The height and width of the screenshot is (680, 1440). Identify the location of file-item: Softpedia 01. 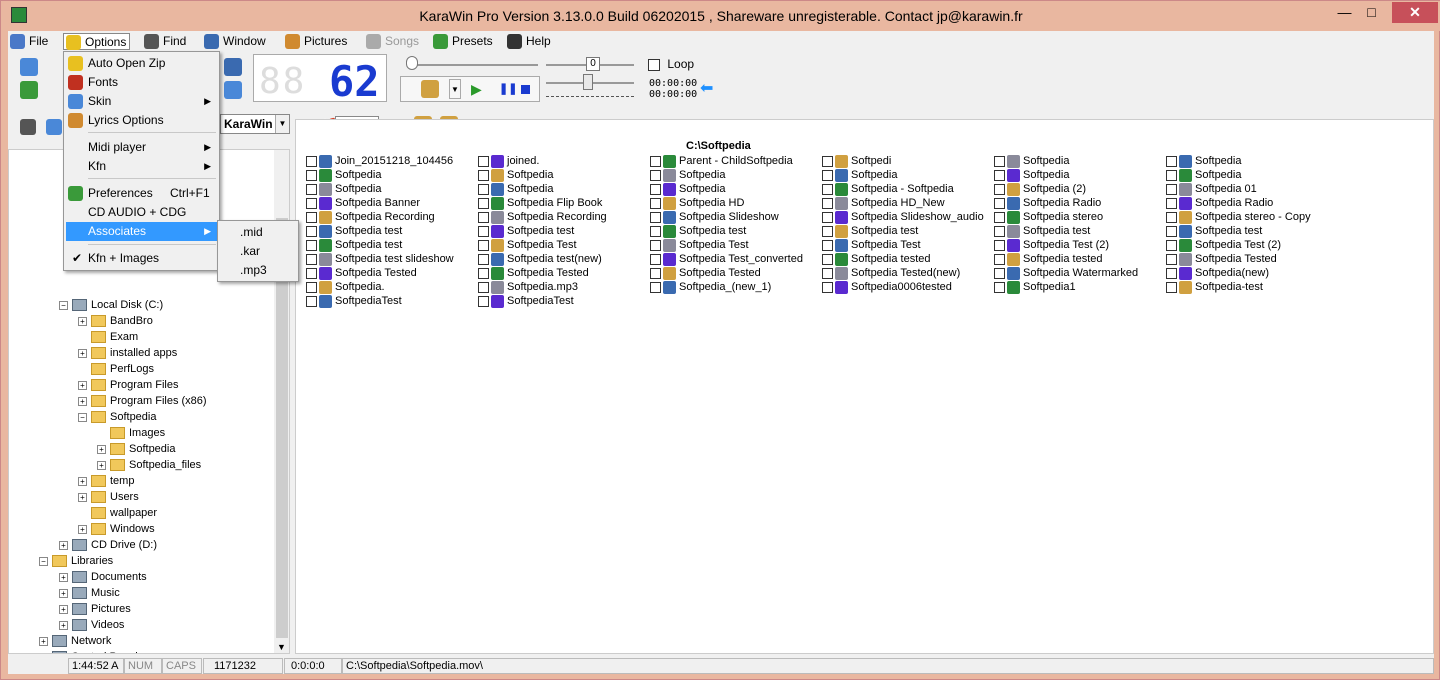
(1211, 189).